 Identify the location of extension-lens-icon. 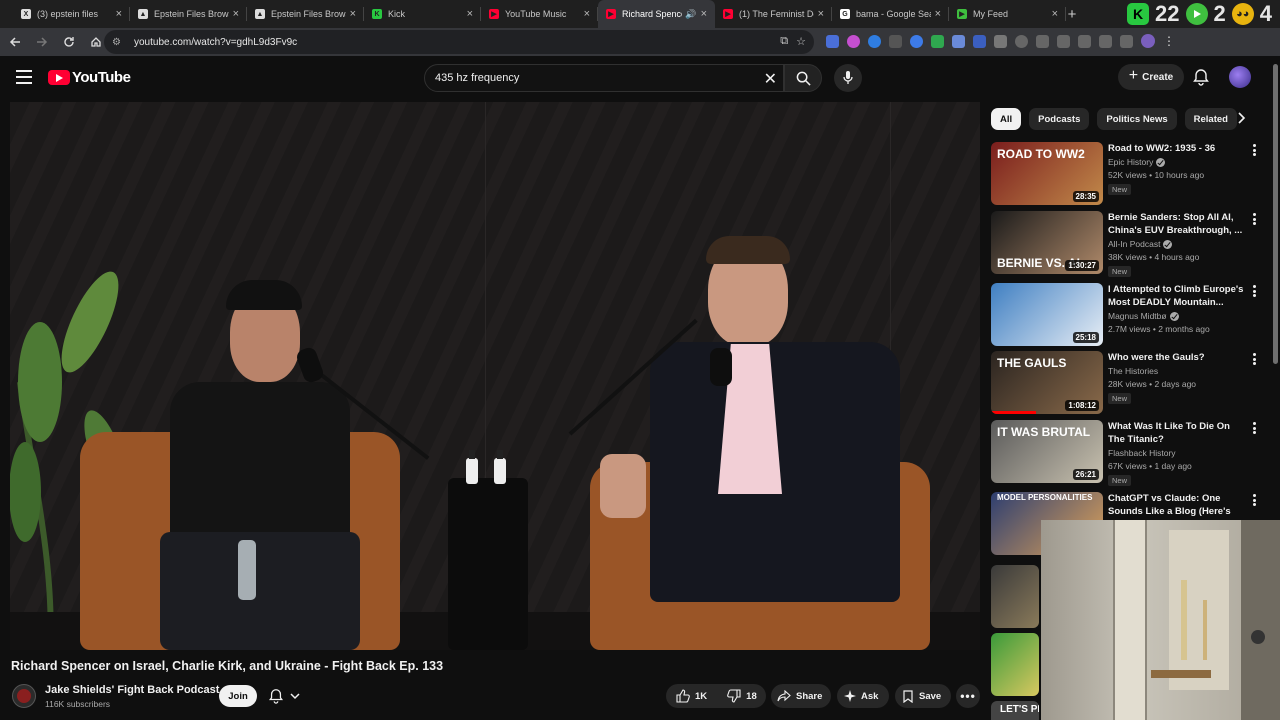
(1042, 41).